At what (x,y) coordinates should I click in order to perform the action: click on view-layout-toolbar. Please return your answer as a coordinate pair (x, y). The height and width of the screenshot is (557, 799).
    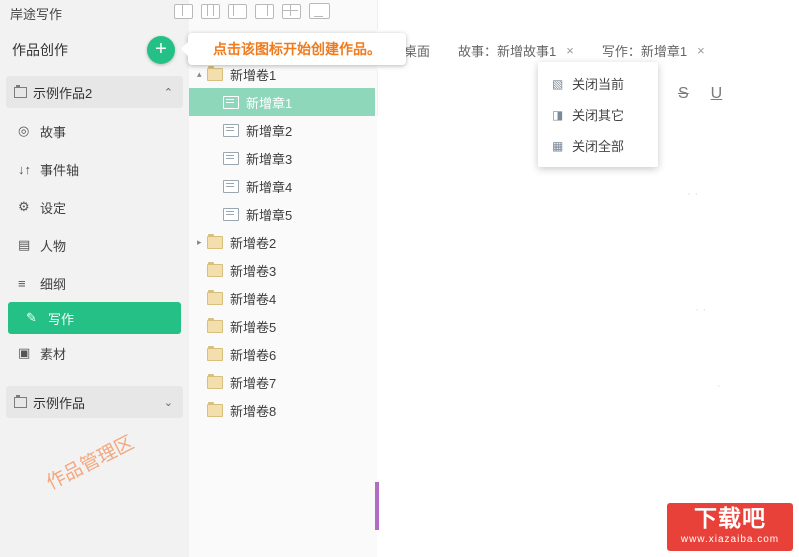
    Looking at the image, I should click on (483, 11).